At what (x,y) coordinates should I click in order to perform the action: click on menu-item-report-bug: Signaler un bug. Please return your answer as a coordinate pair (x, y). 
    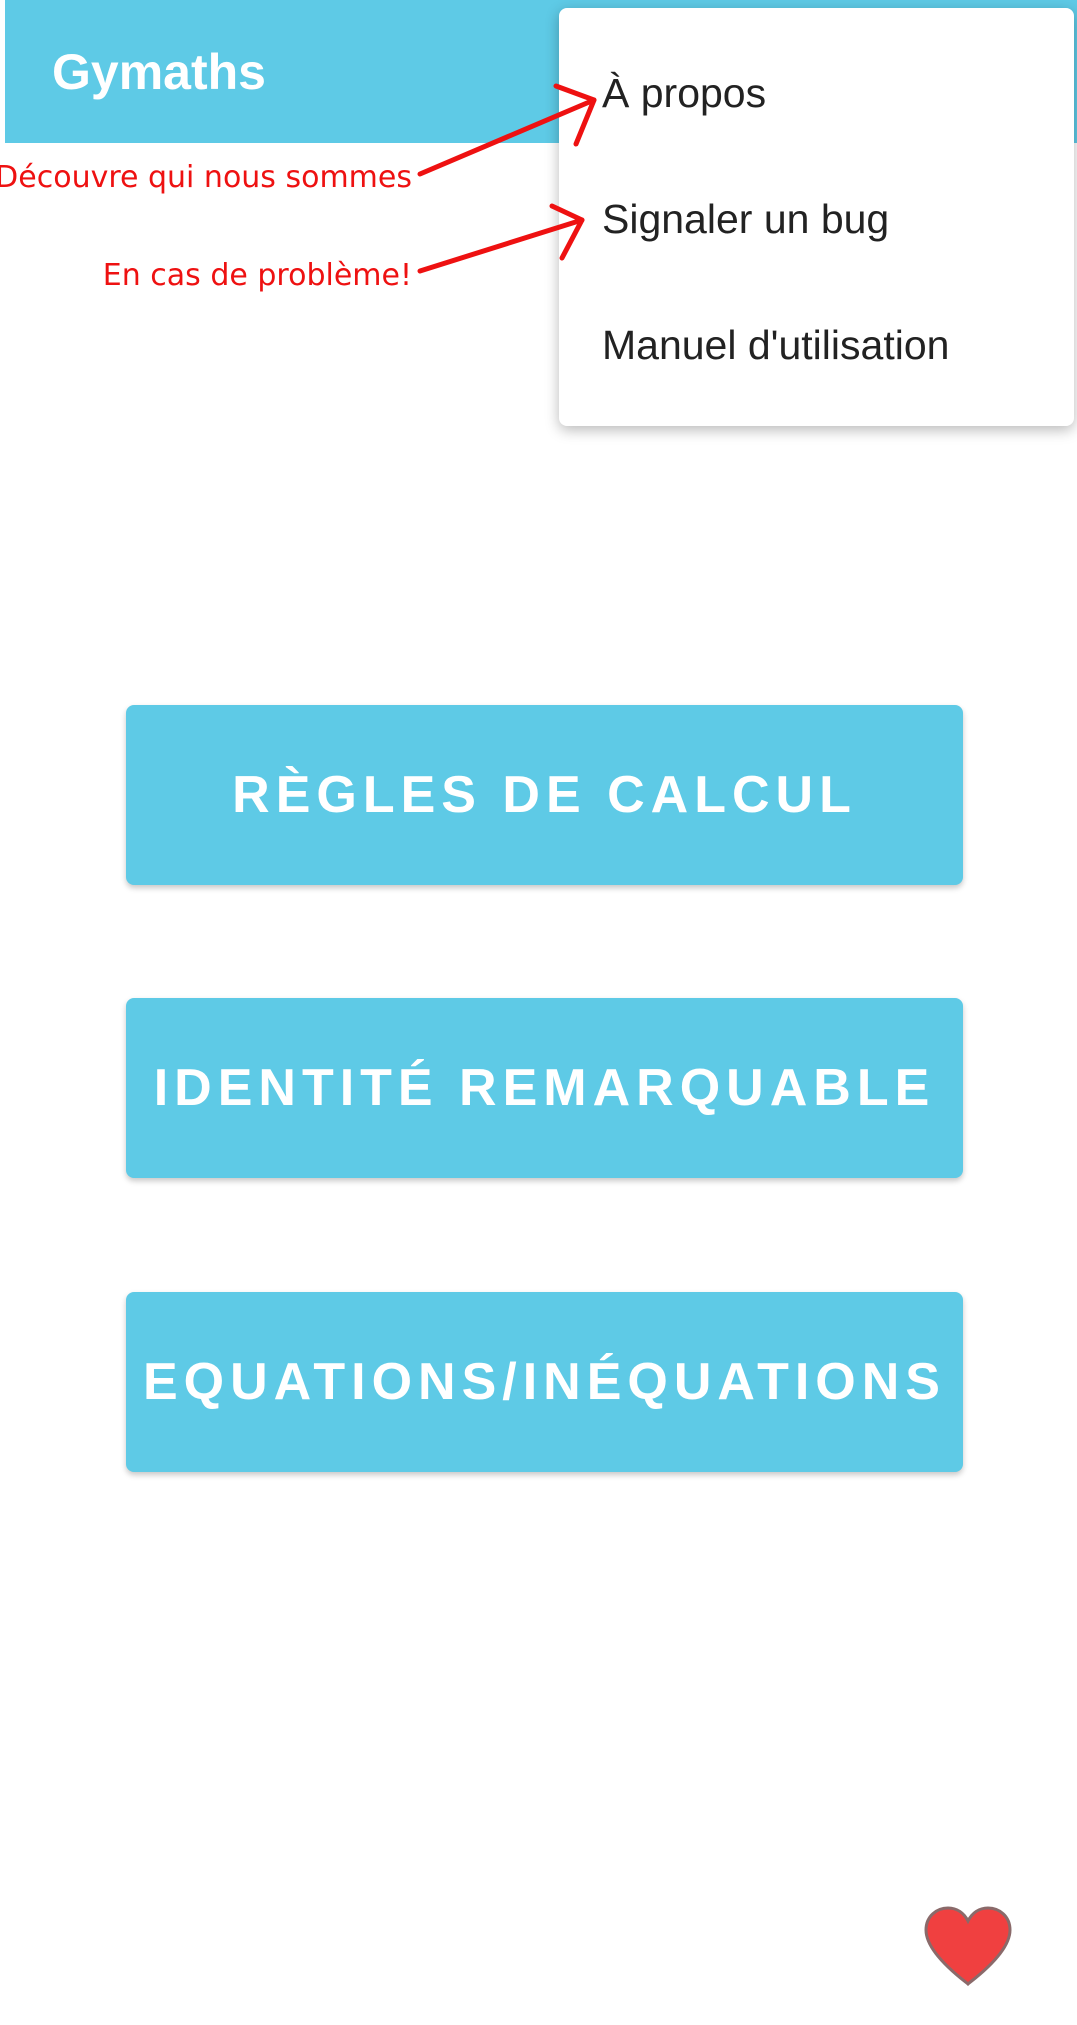
    Looking at the image, I should click on (745, 219).